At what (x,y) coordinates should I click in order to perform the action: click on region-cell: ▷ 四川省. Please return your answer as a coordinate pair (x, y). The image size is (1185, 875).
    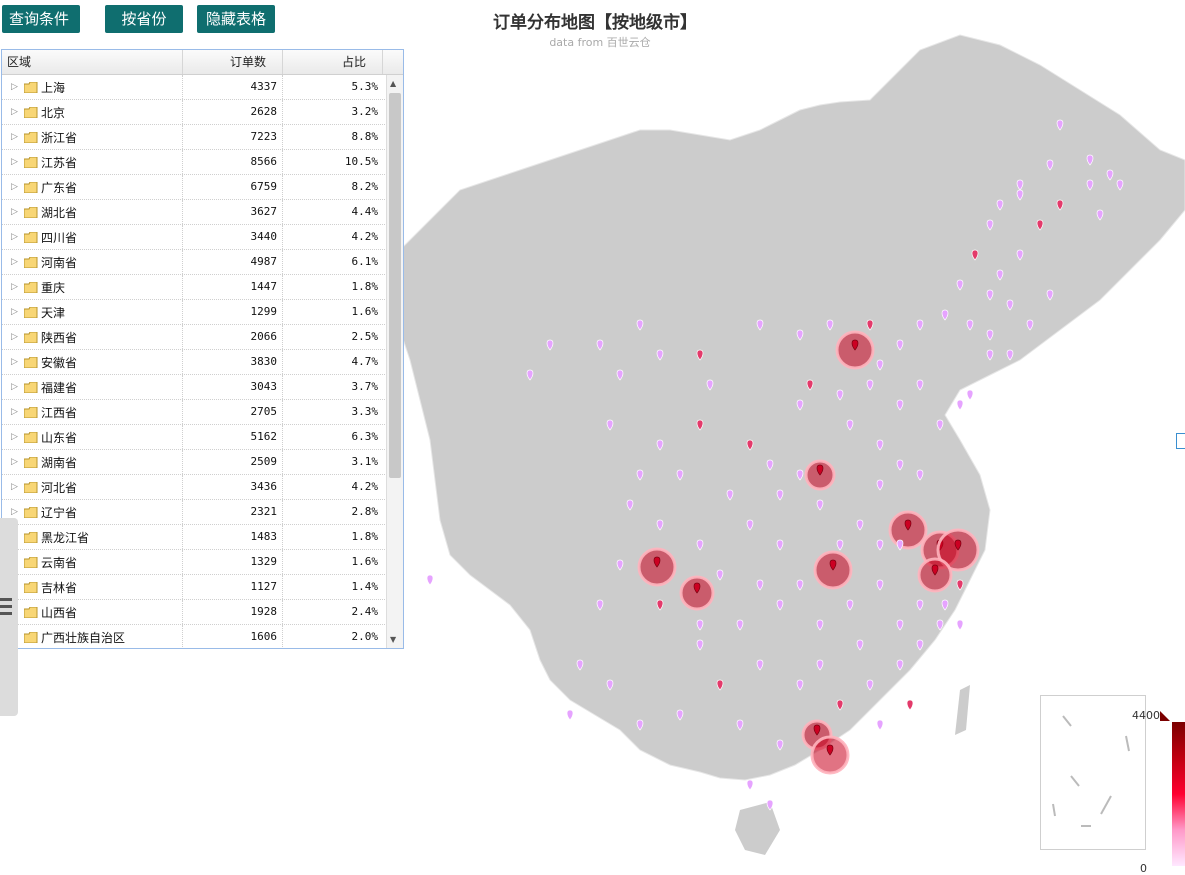
    Looking at the image, I should click on (92, 237).